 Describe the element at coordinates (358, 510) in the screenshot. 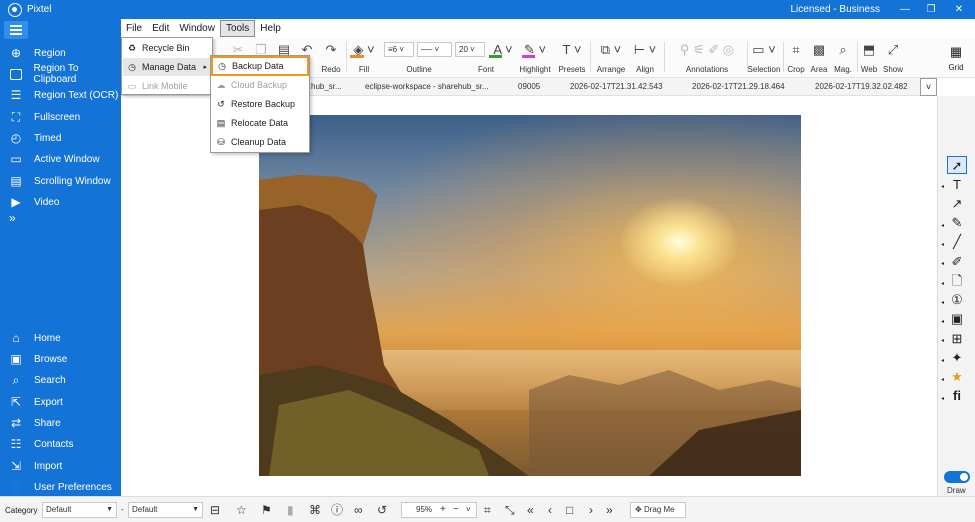

I see `link-button: ∞` at that location.